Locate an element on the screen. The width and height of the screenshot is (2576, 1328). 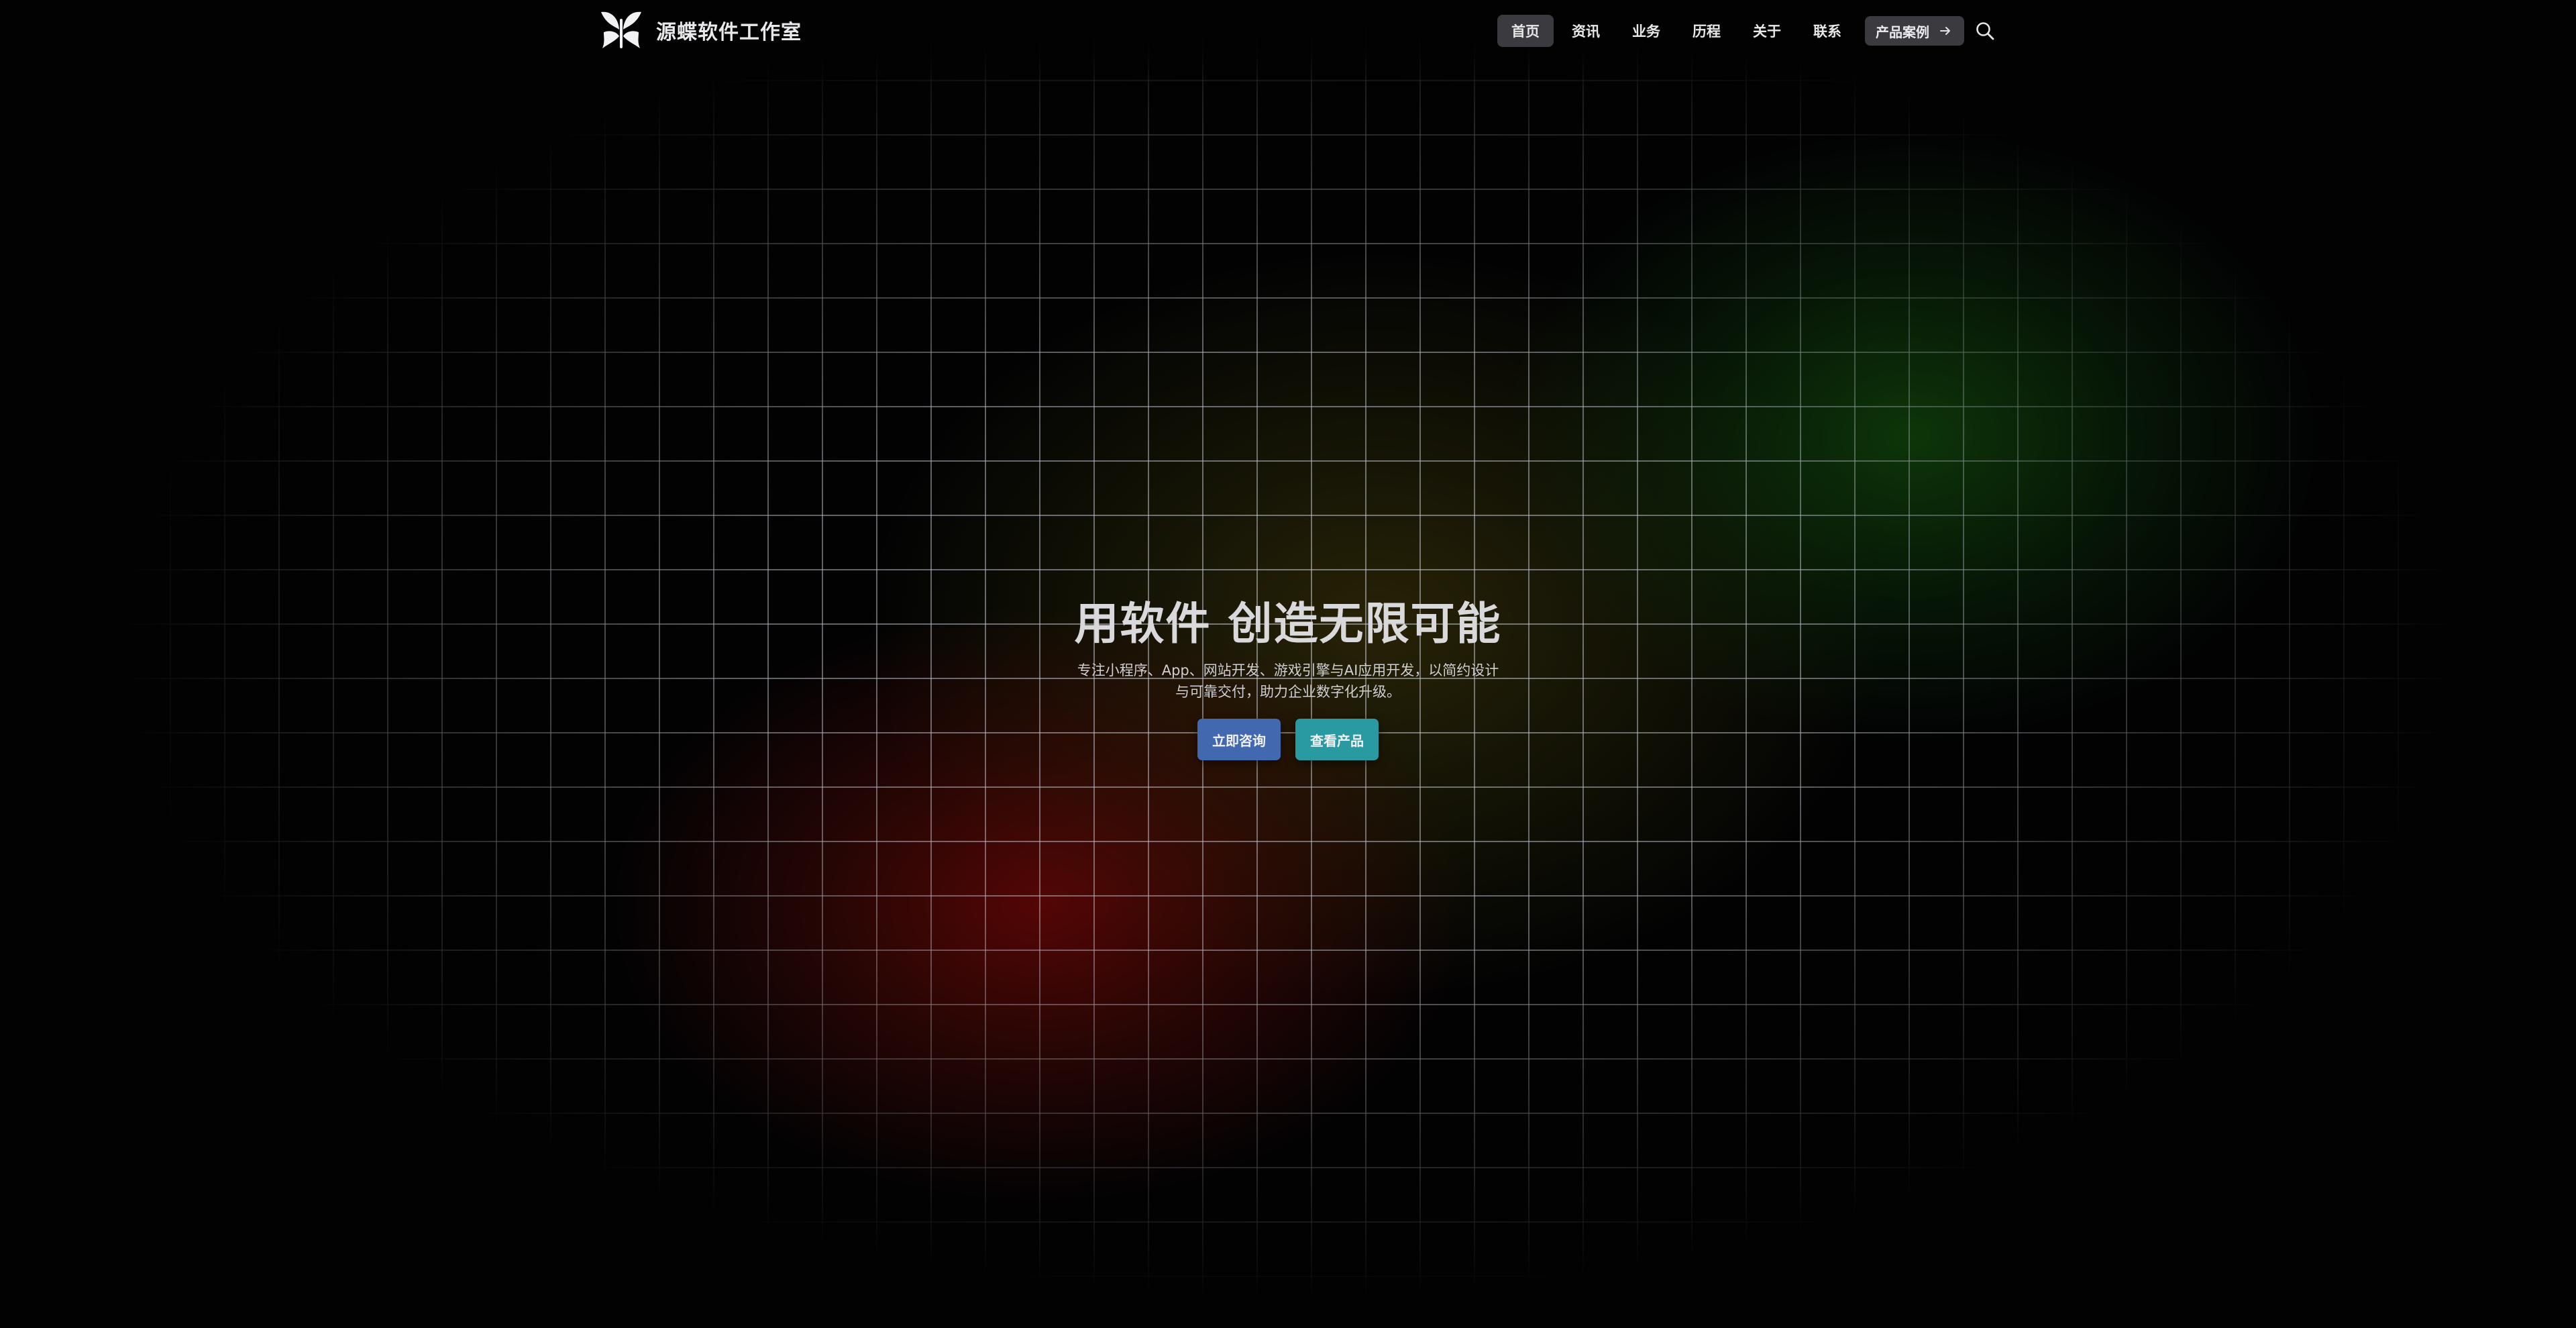
hero-title: 用软件 创造无限可能 is located at coordinates (1288, 624).